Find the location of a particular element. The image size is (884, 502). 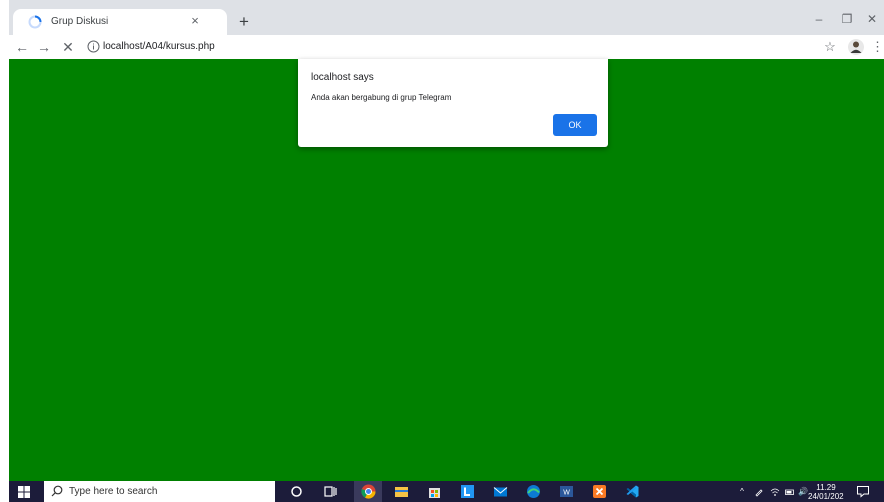

battery-icon is located at coordinates (790, 492).